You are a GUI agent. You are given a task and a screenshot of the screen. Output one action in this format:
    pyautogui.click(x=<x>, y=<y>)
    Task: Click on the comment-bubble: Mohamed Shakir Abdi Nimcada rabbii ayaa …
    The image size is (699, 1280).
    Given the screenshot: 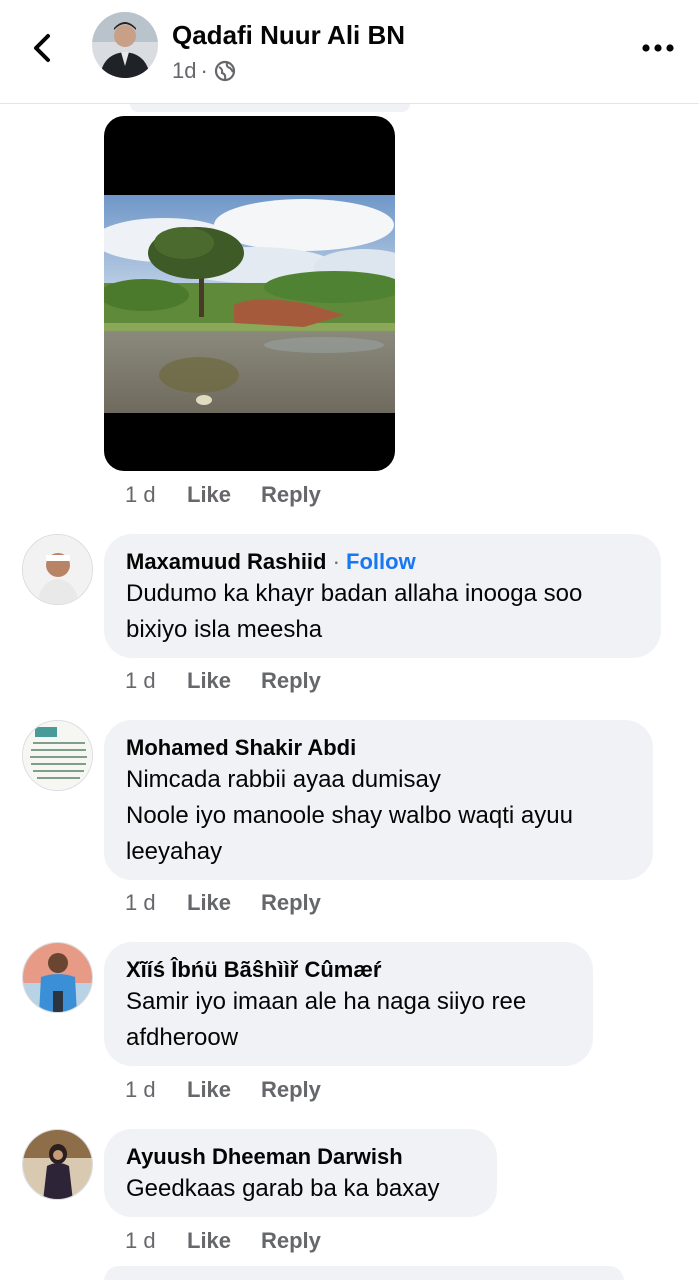 What is the action you would take?
    pyautogui.click(x=378, y=800)
    